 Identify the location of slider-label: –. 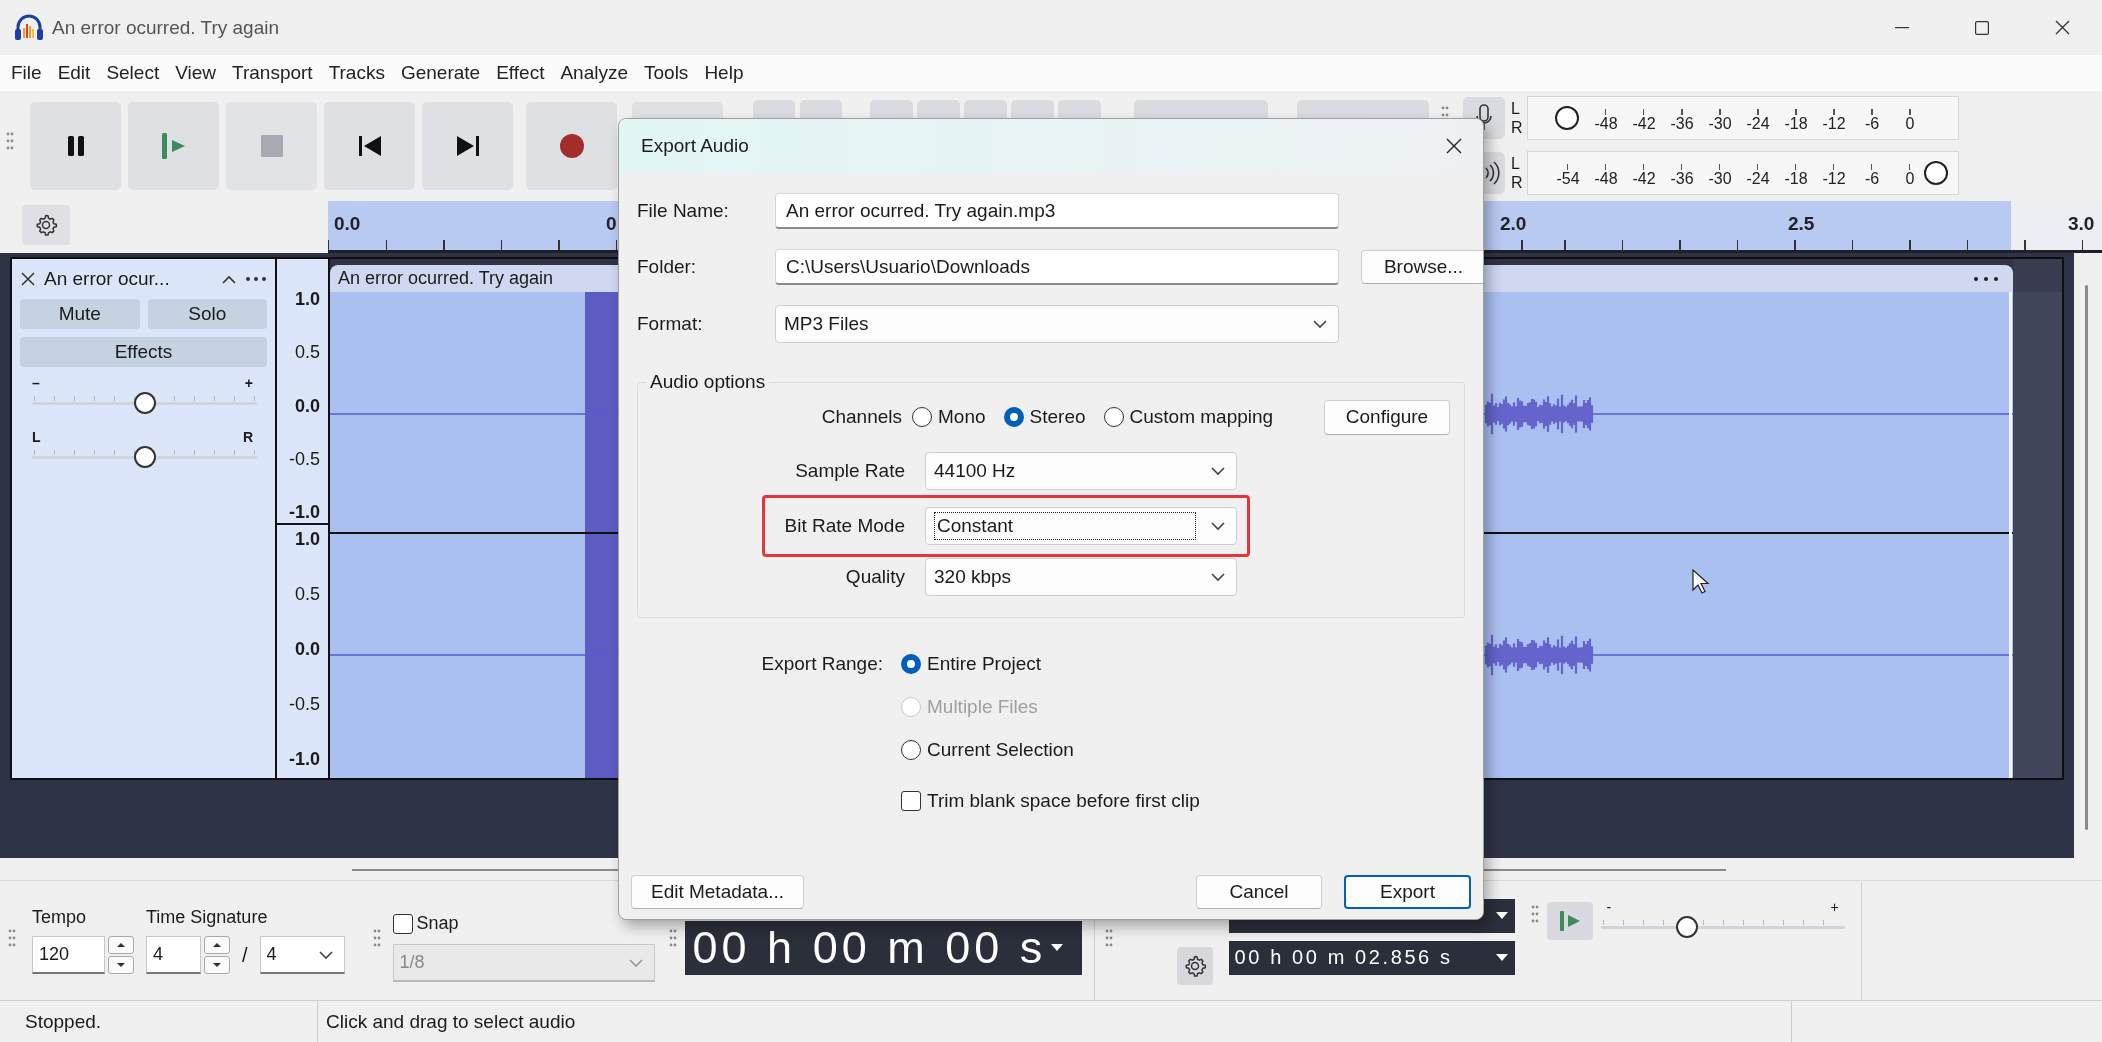
(36, 383).